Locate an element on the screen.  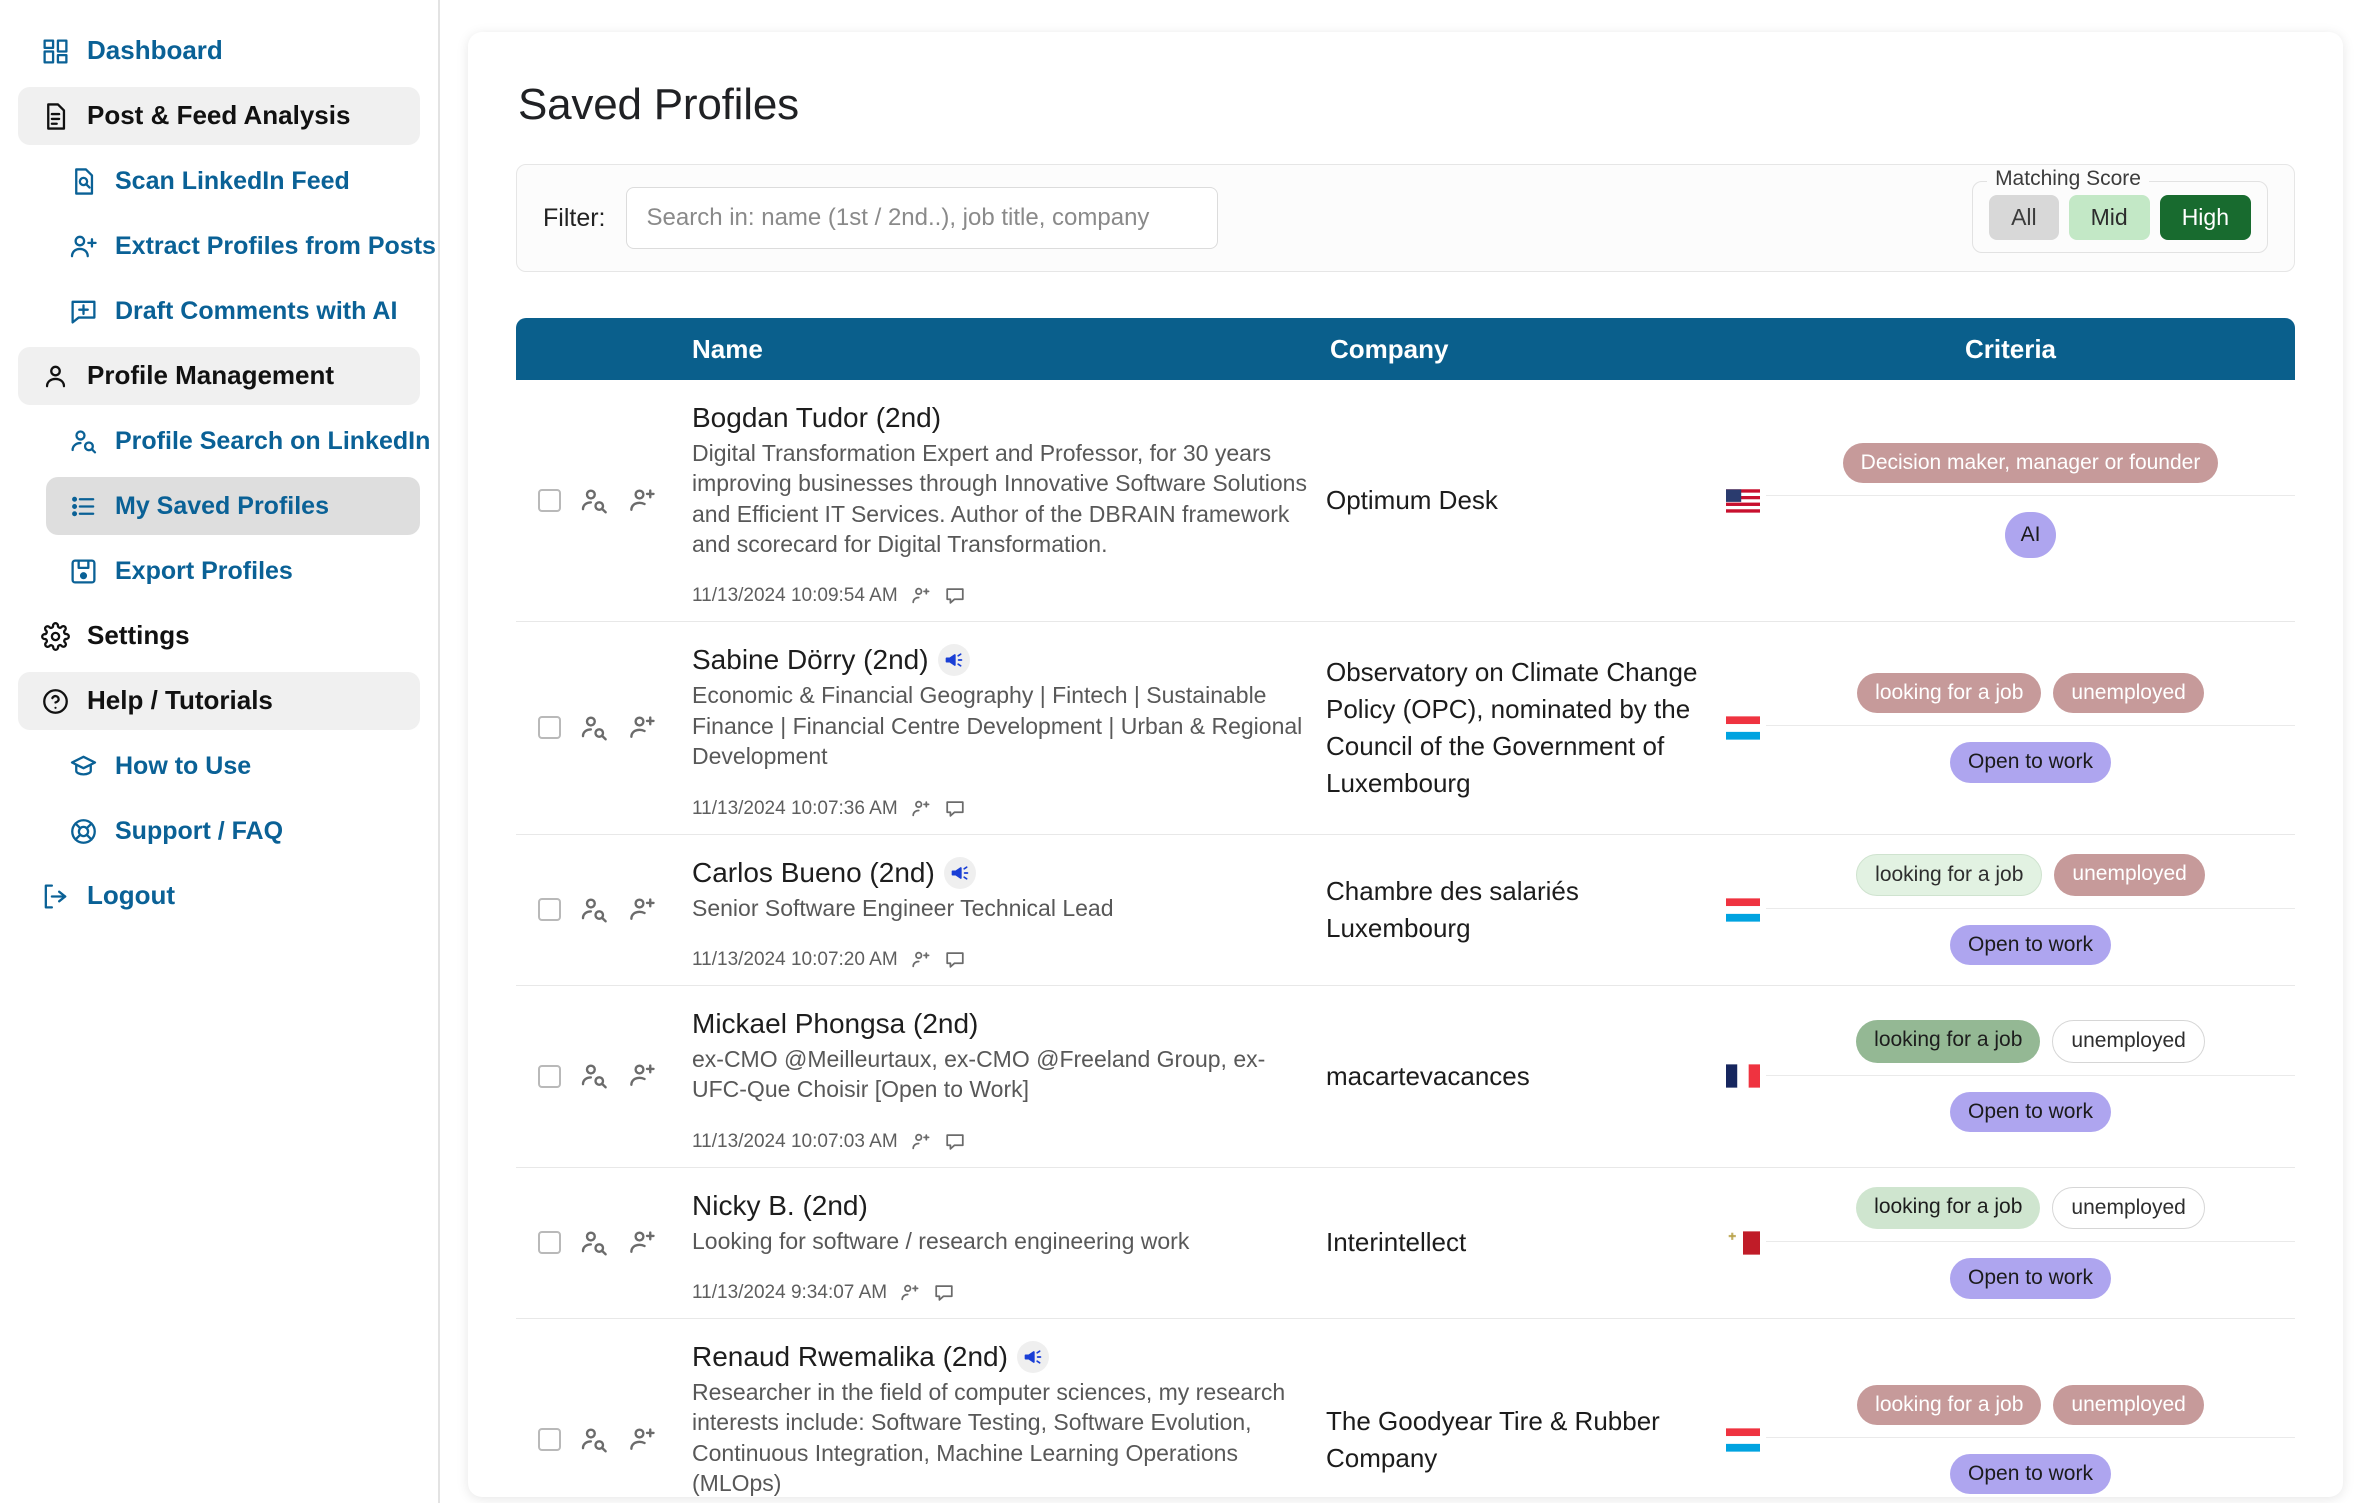
sidebar-item-extract-profiles-from-posts: Extract Profiles from Posts is located at coordinates (241, 246).